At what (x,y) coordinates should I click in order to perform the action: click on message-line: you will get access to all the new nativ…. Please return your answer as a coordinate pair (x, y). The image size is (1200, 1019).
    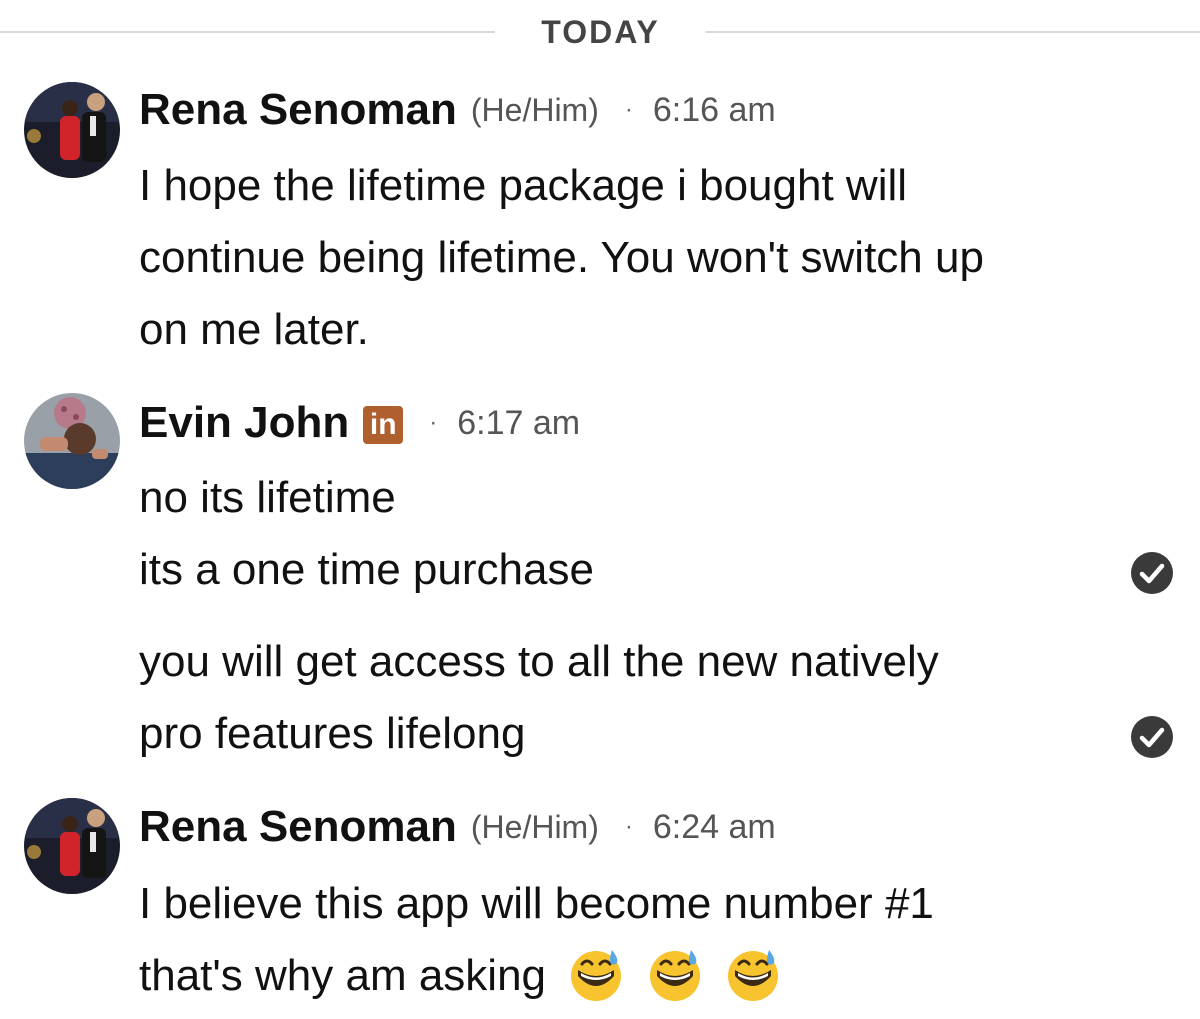
    Looking at the image, I should click on (539, 661).